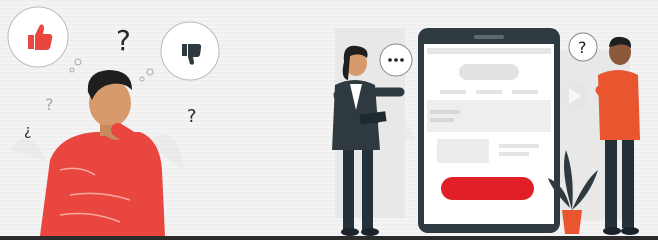 This screenshot has width=658, height=240. Describe the element at coordinates (489, 37) in the screenshot. I see `phone-speaker` at that location.